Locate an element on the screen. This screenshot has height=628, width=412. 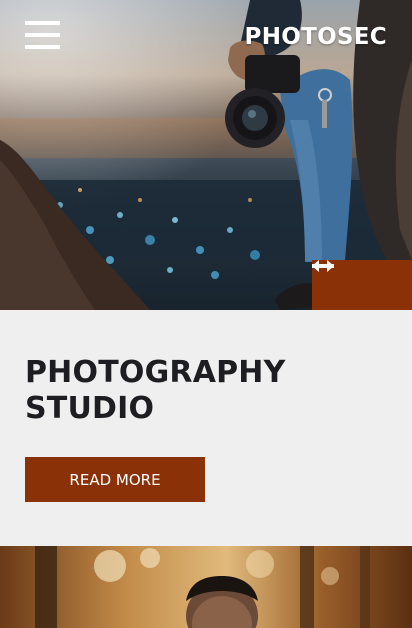
portrait-image is located at coordinates (206, 587).